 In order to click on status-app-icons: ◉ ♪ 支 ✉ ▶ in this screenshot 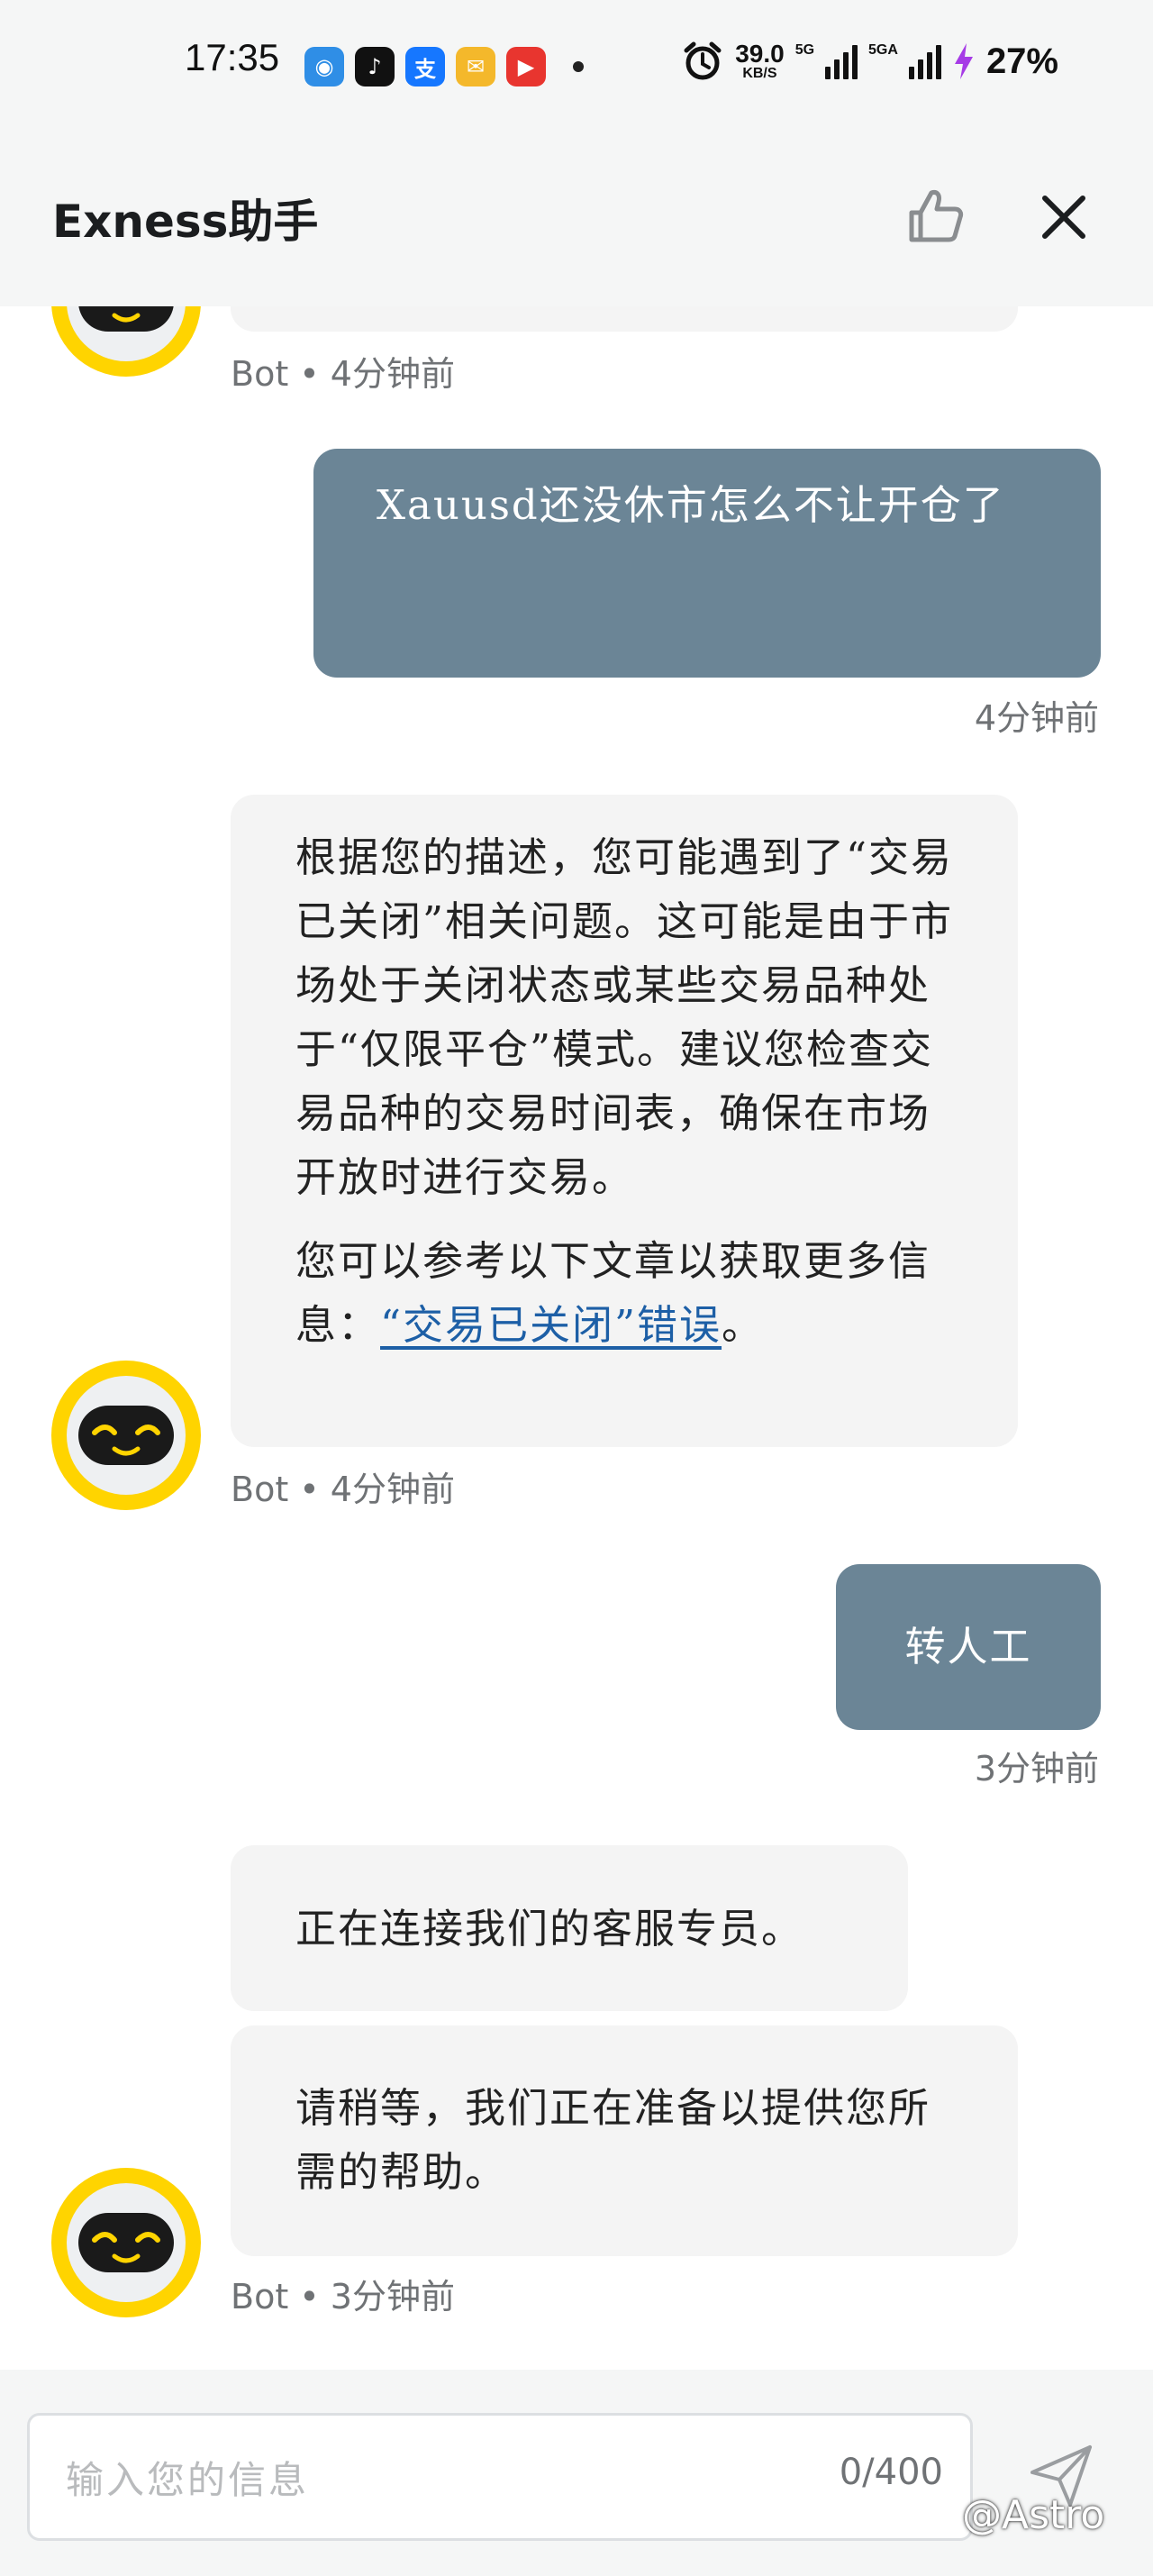, I will do `click(444, 66)`.